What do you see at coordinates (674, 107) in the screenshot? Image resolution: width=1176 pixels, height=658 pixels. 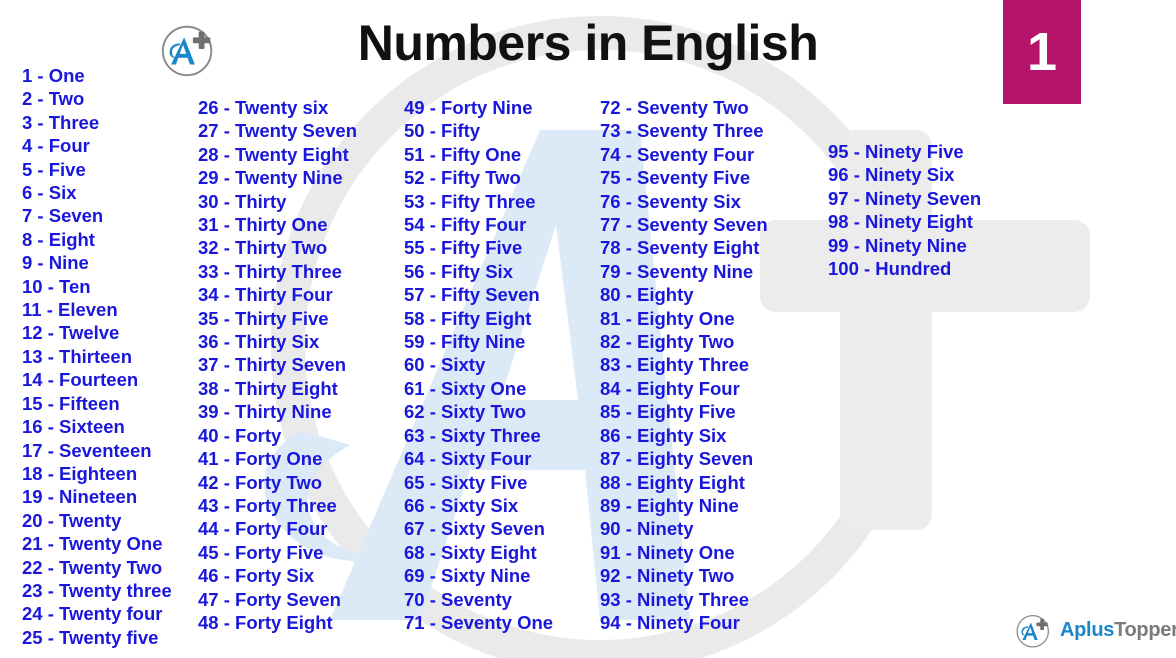 I see `number-entry: 72 - Seventy Two` at bounding box center [674, 107].